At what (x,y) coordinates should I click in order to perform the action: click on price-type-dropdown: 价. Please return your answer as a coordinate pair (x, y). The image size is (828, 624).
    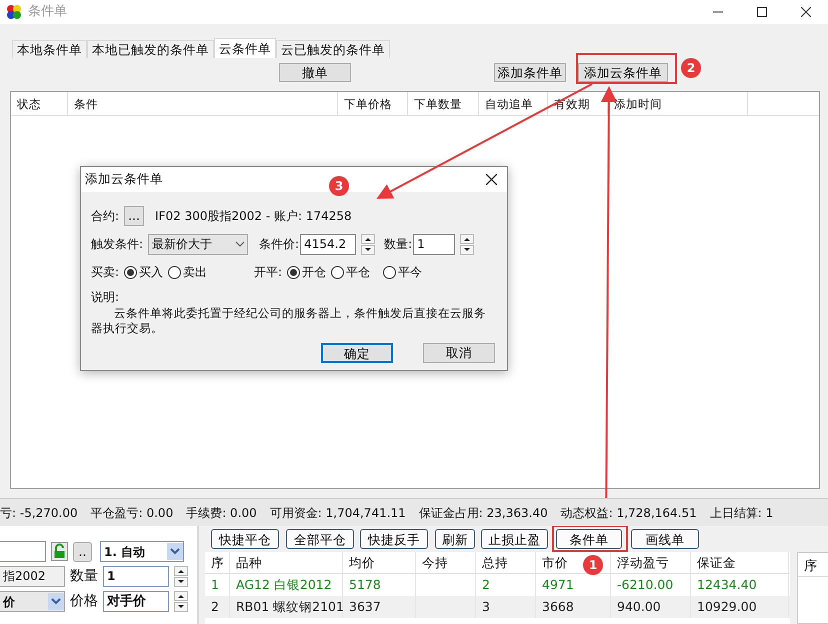
    Looking at the image, I should click on (32, 601).